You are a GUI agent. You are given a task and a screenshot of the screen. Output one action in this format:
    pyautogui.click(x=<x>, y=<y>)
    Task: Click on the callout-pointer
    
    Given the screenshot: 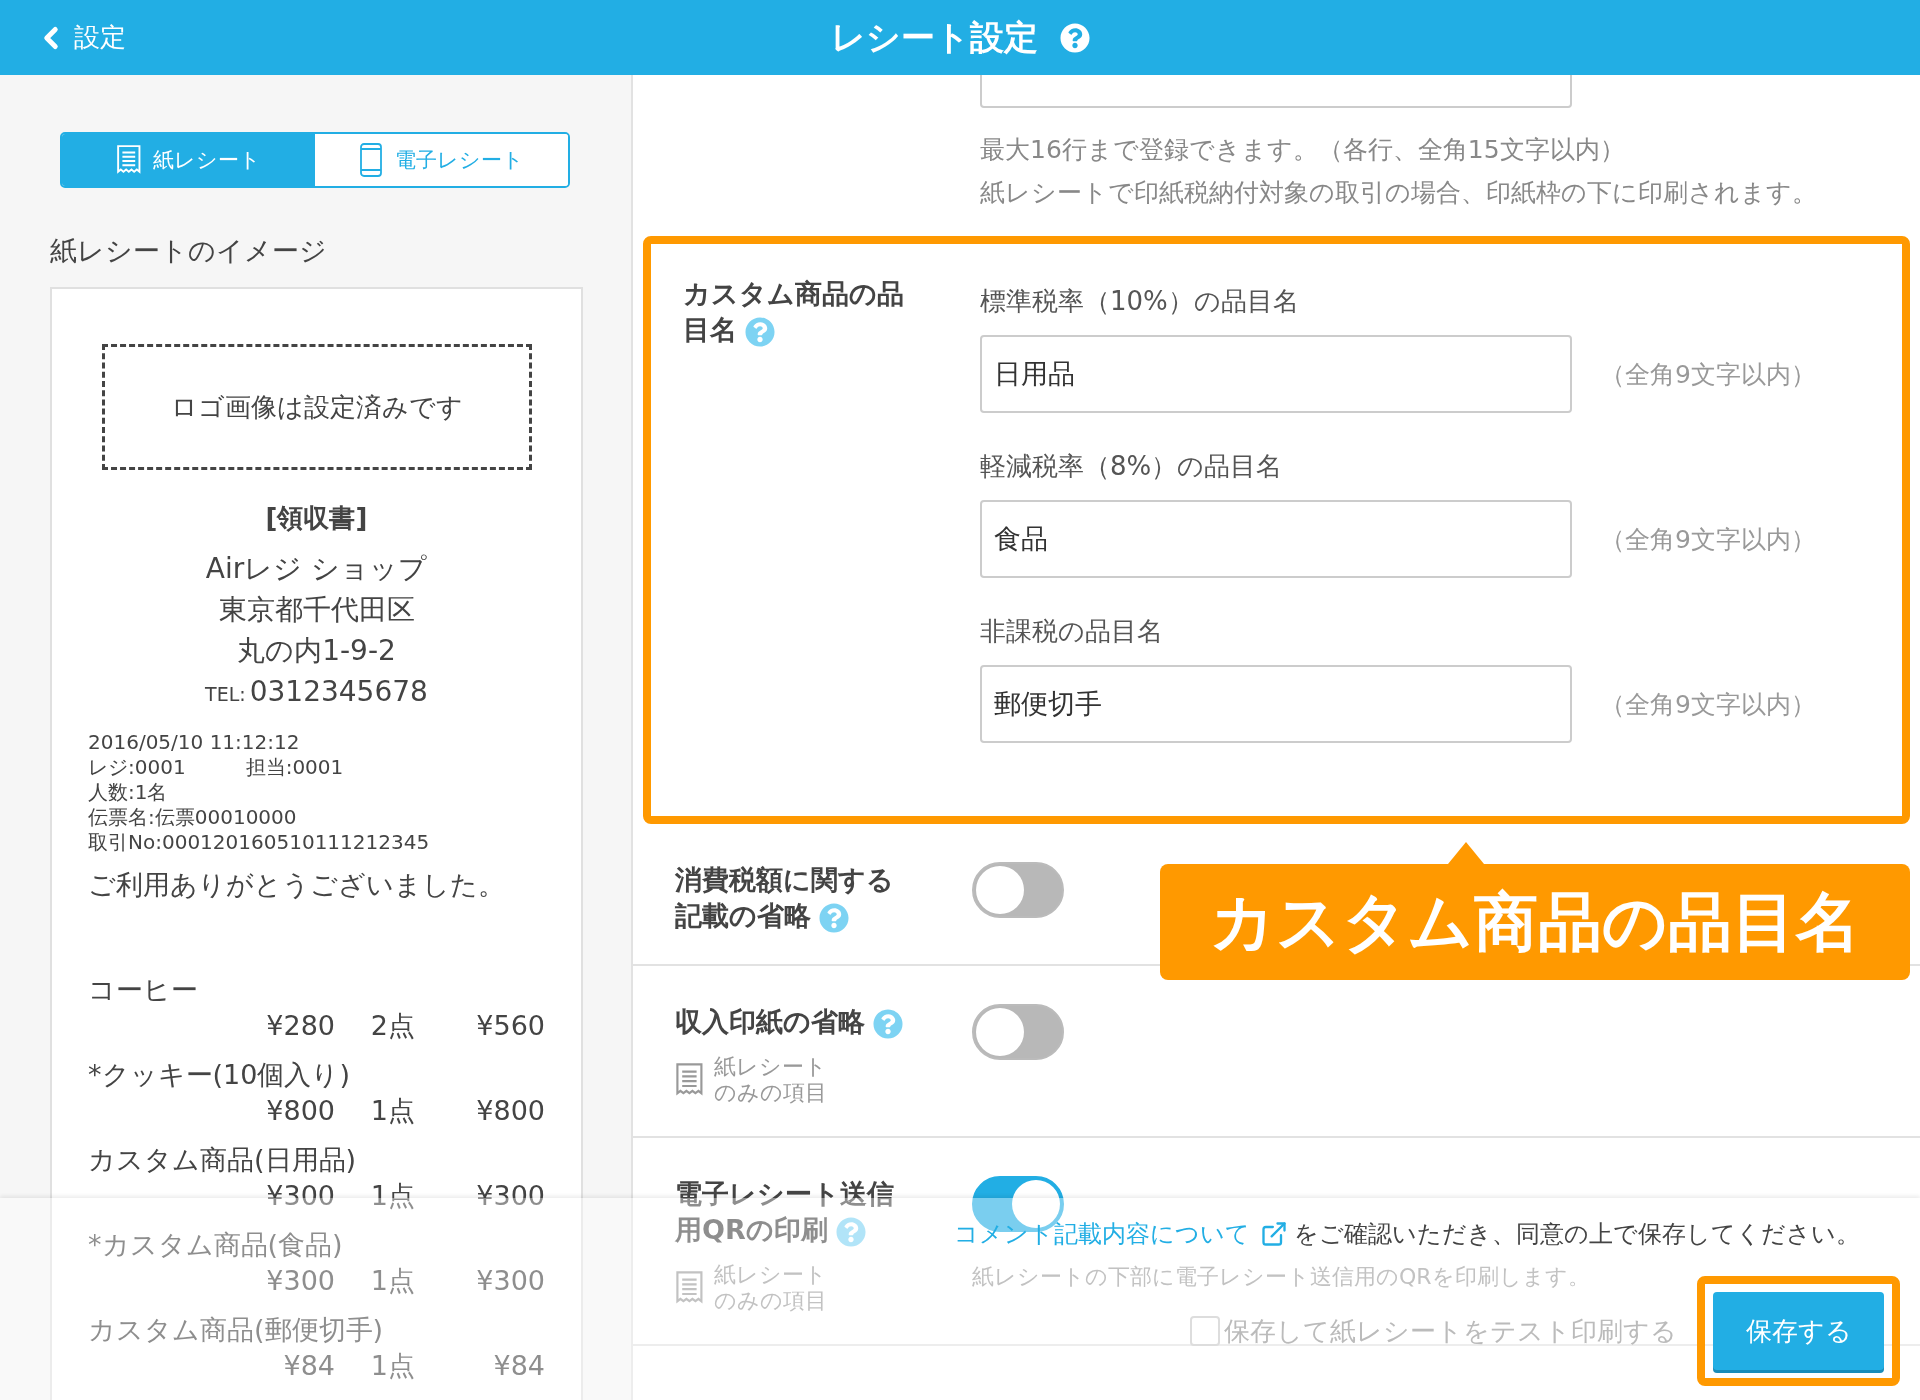 What is the action you would take?
    pyautogui.click(x=1466, y=853)
    